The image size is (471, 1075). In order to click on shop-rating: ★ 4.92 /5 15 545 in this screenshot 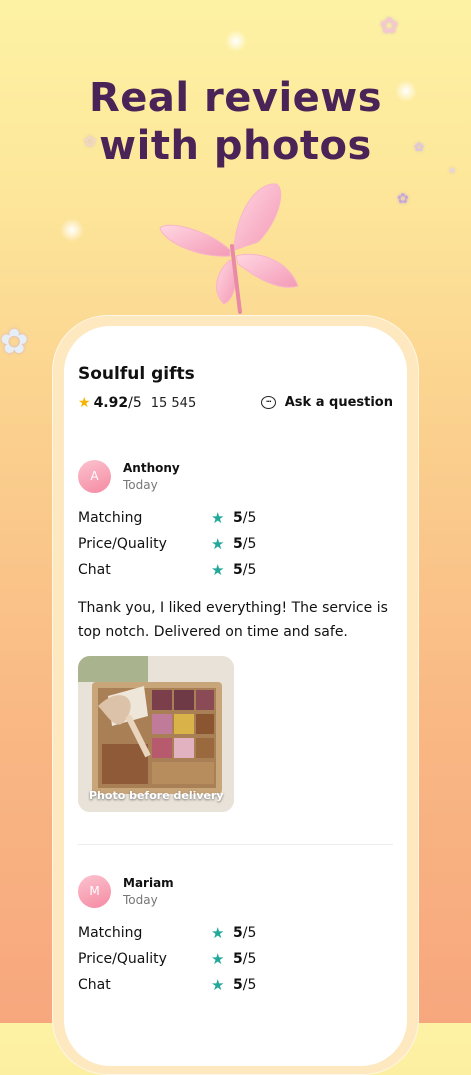, I will do `click(137, 403)`.